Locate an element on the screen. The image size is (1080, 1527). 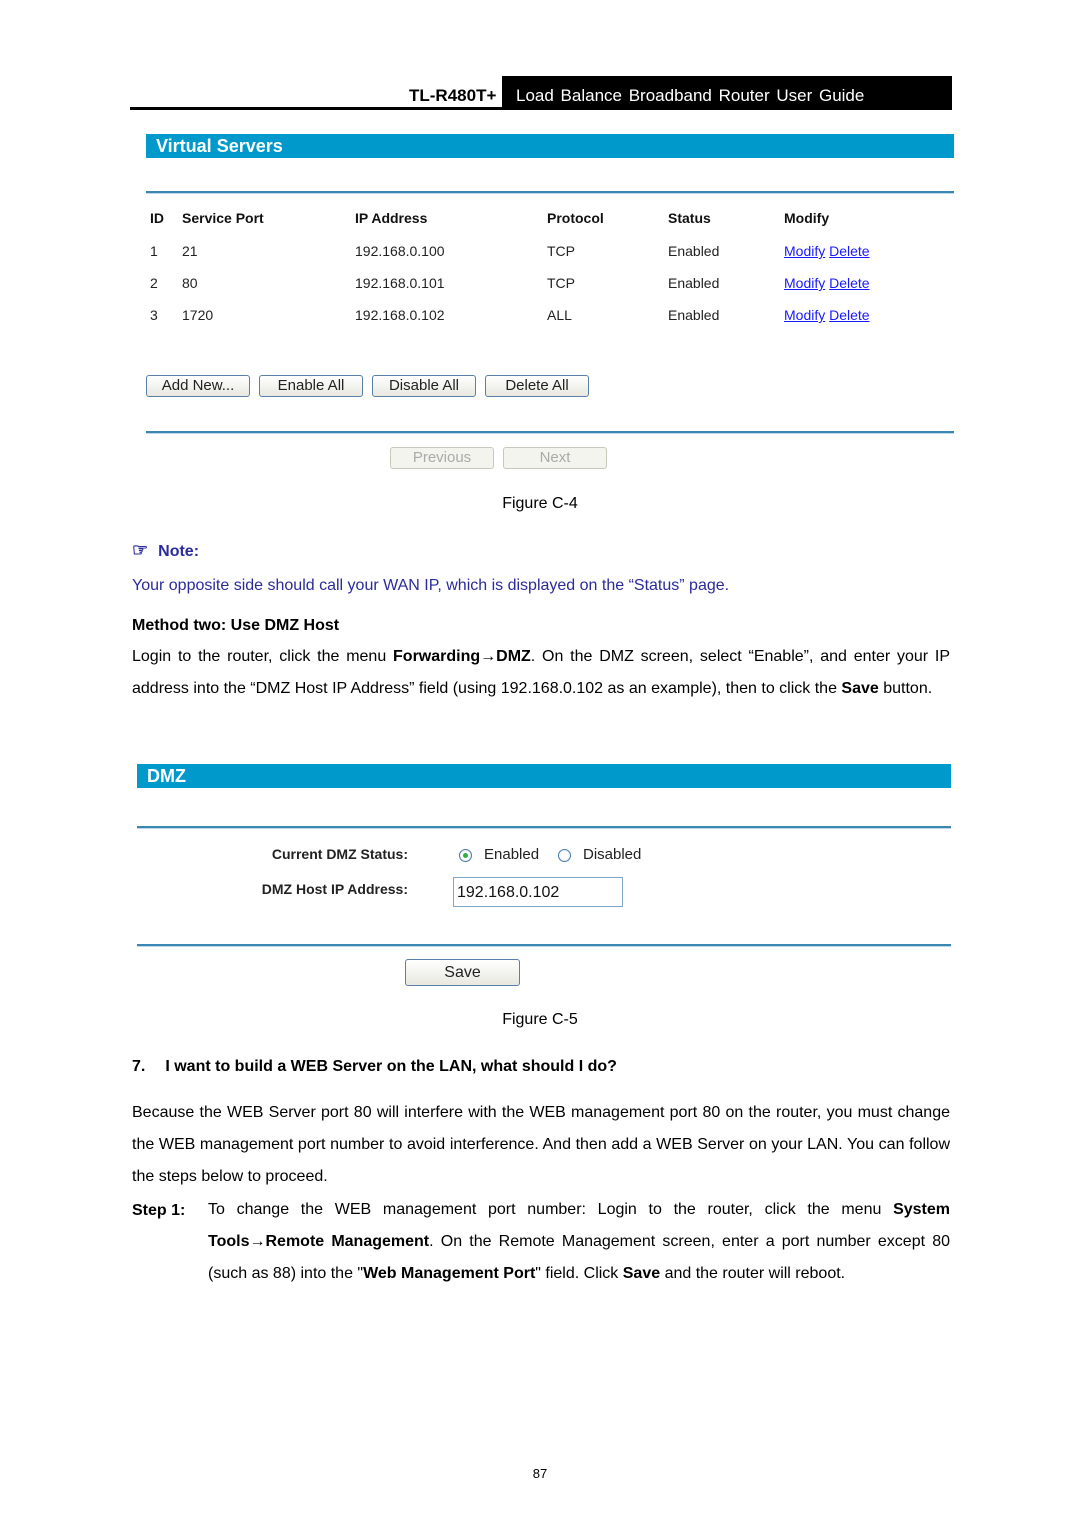
dmz-host-ip-label: DMZ Host IP Address: is located at coordinates (334, 889).